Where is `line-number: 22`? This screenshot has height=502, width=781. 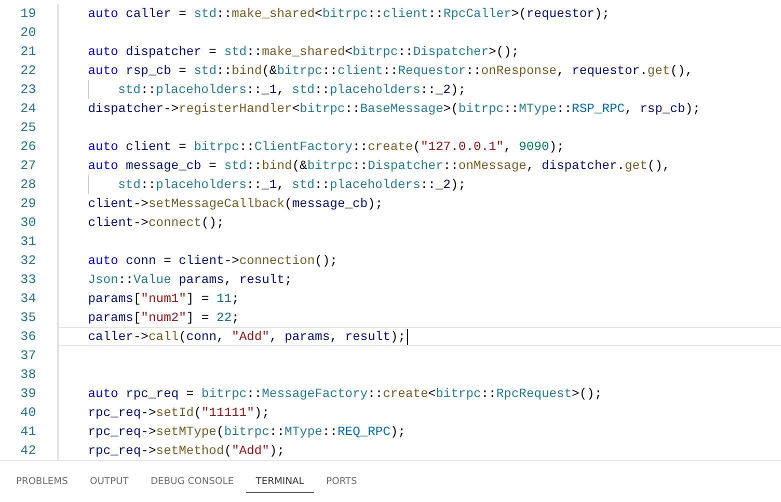 line-number: 22 is located at coordinates (27, 70).